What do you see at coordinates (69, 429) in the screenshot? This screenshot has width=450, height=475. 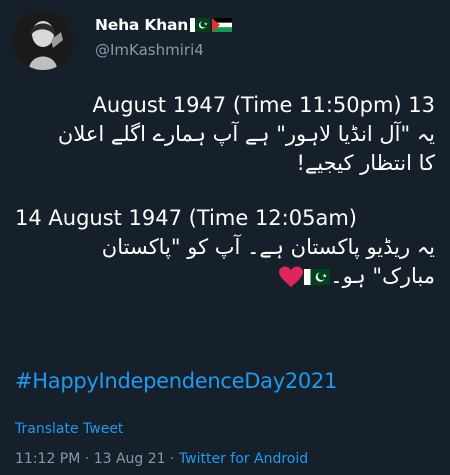 I see `translate-tweet-link: Translate Tweet` at bounding box center [69, 429].